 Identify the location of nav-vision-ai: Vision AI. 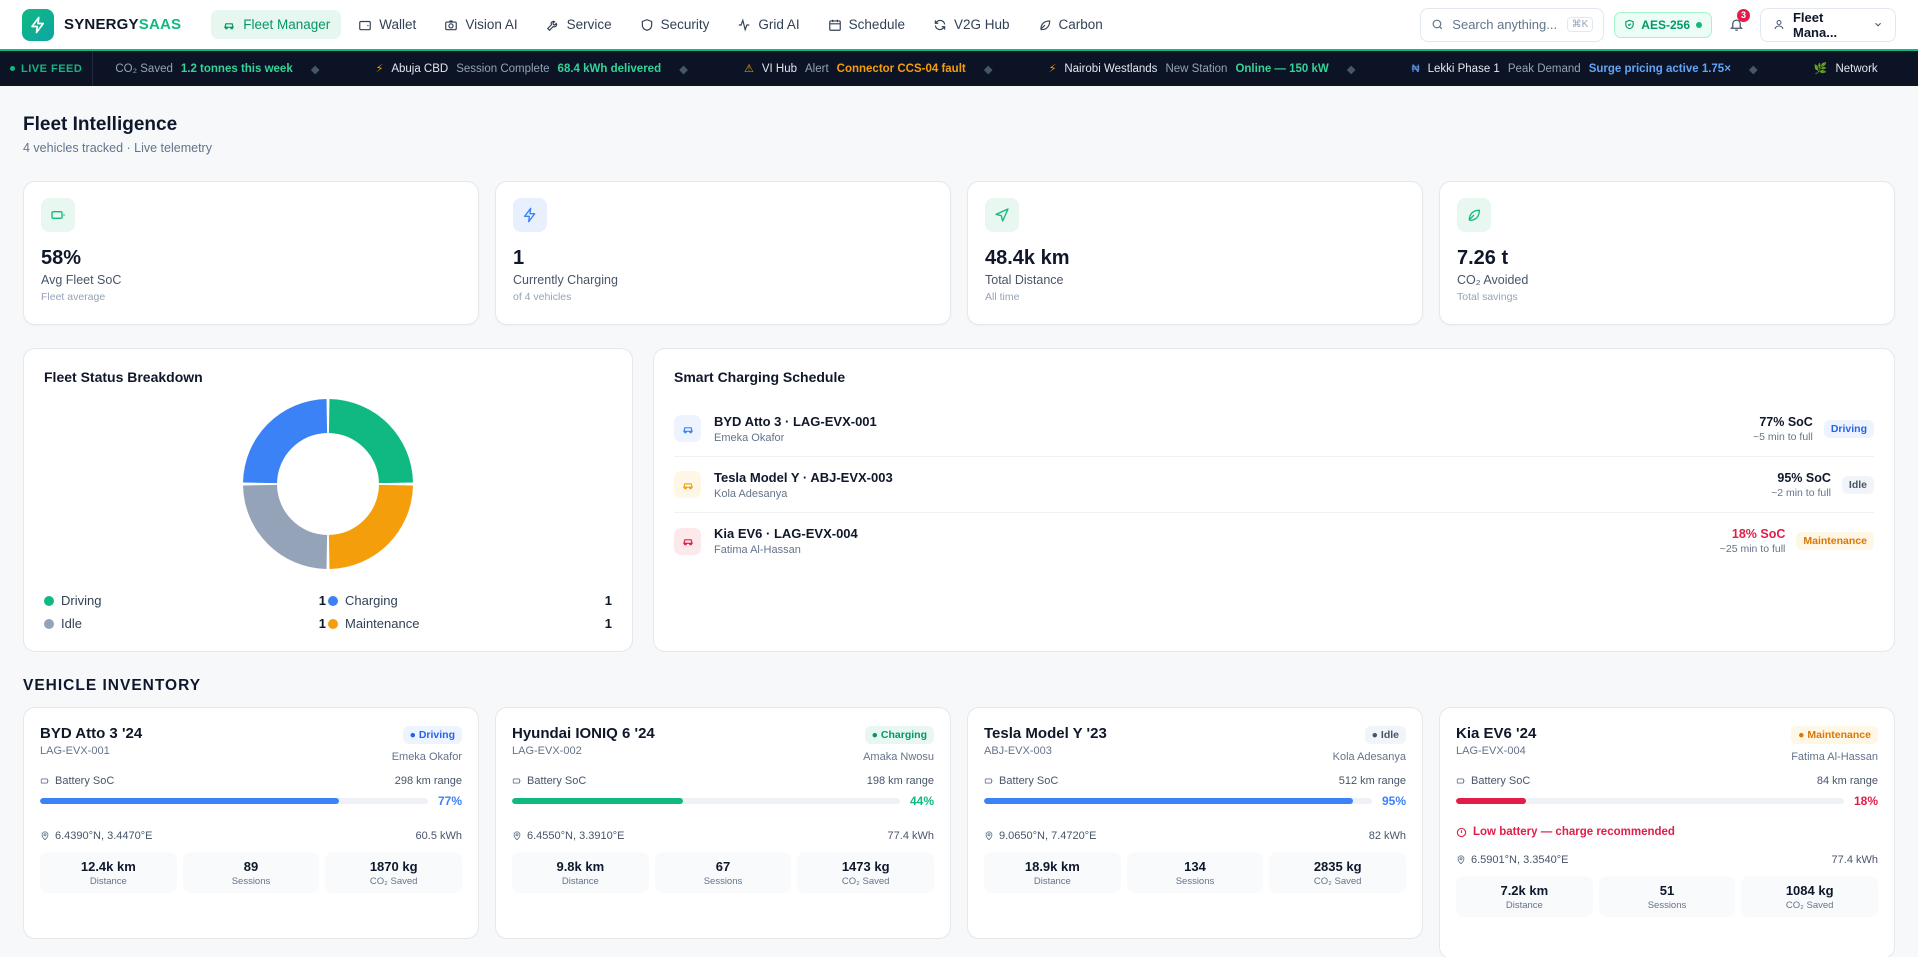
(480, 24).